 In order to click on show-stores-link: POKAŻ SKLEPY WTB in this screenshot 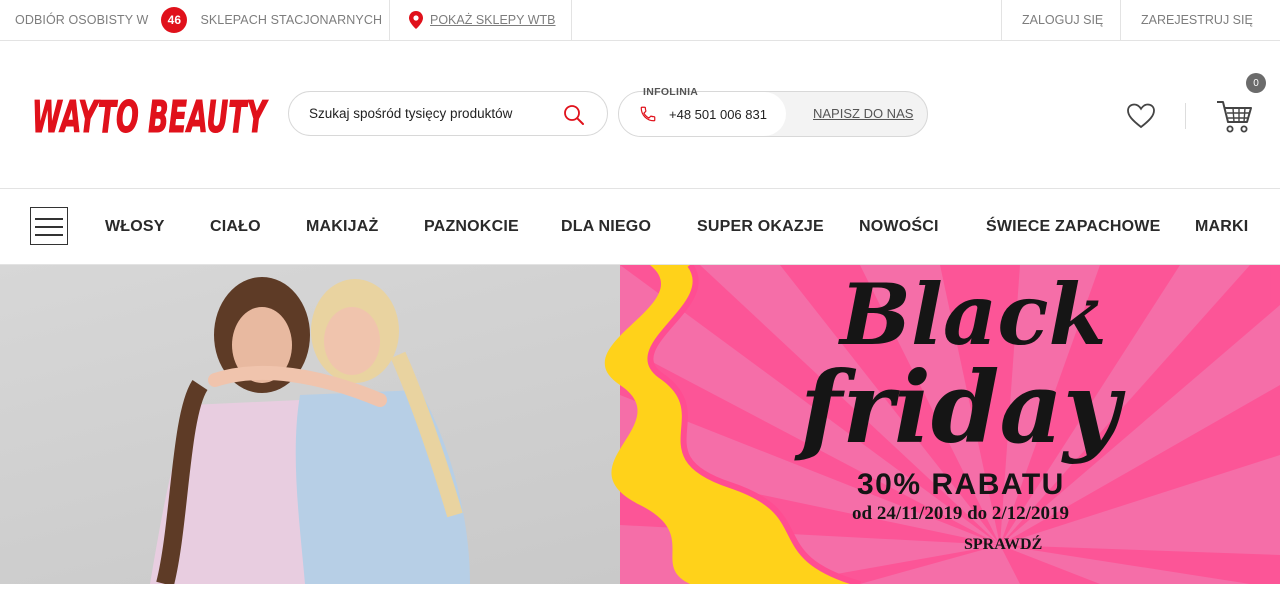, I will do `click(482, 20)`.